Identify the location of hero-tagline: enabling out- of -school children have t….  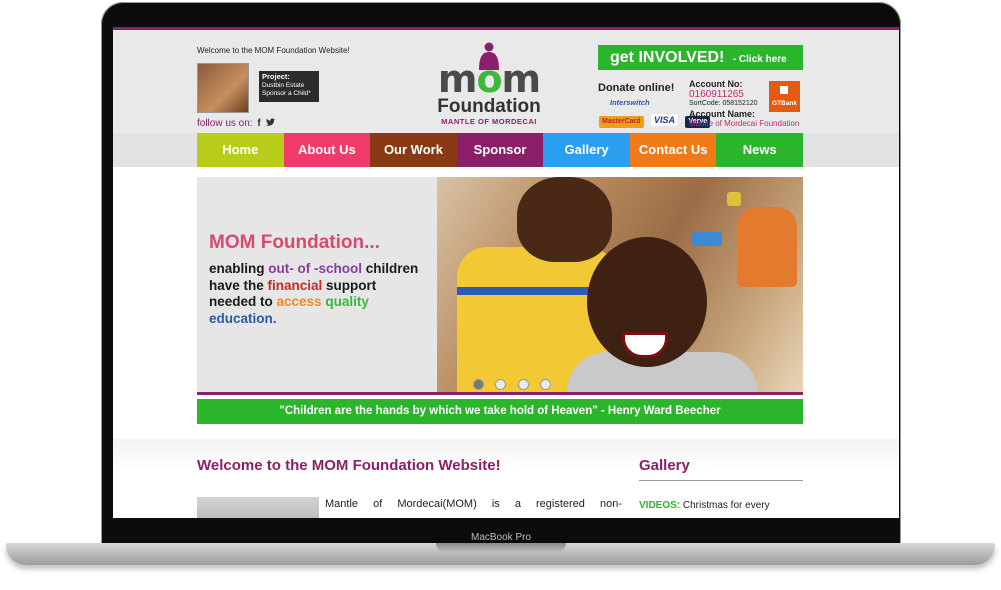
(314, 293).